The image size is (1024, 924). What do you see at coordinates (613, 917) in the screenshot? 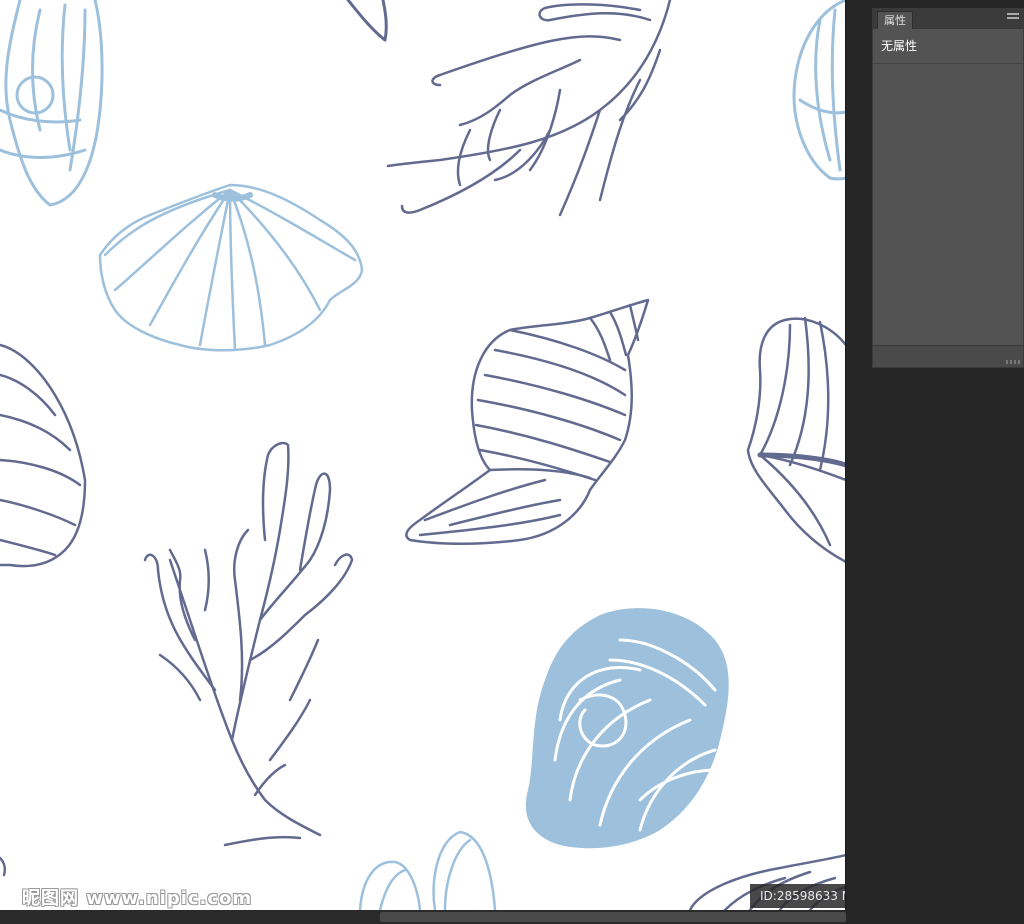
I see `scrollbar-thumb` at bounding box center [613, 917].